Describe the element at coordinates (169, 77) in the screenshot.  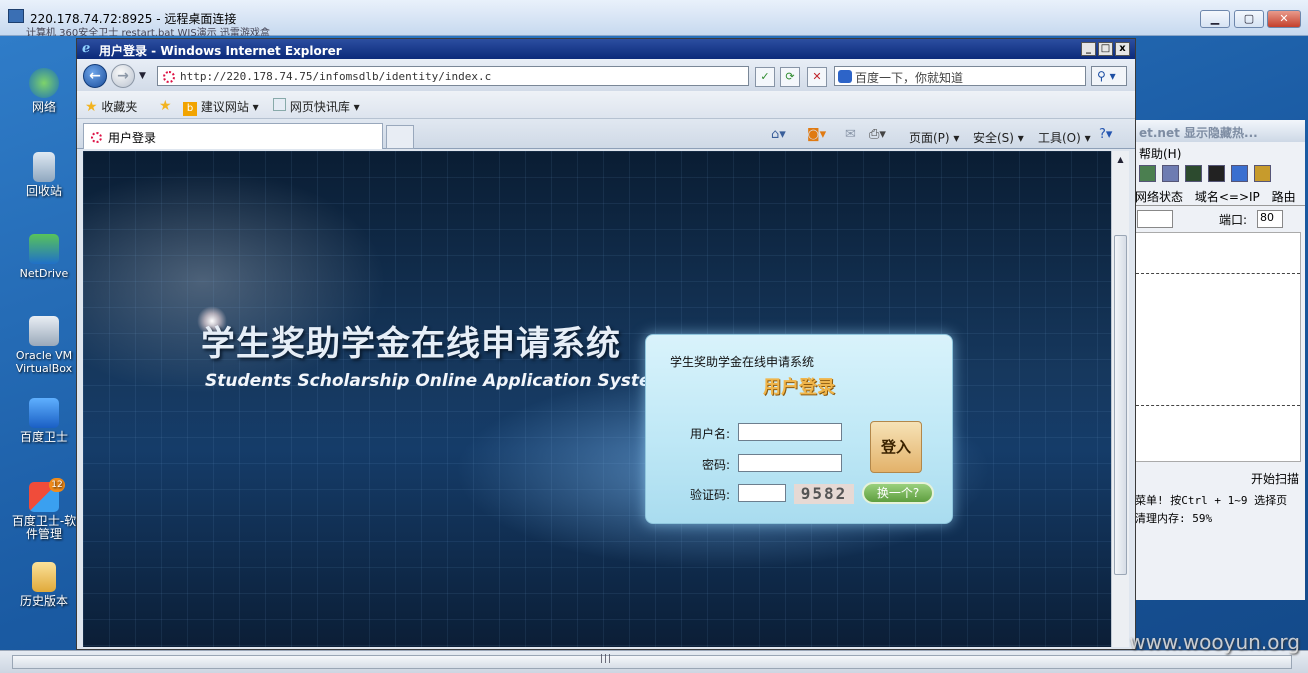
I see `loading-favicon-icon` at that location.